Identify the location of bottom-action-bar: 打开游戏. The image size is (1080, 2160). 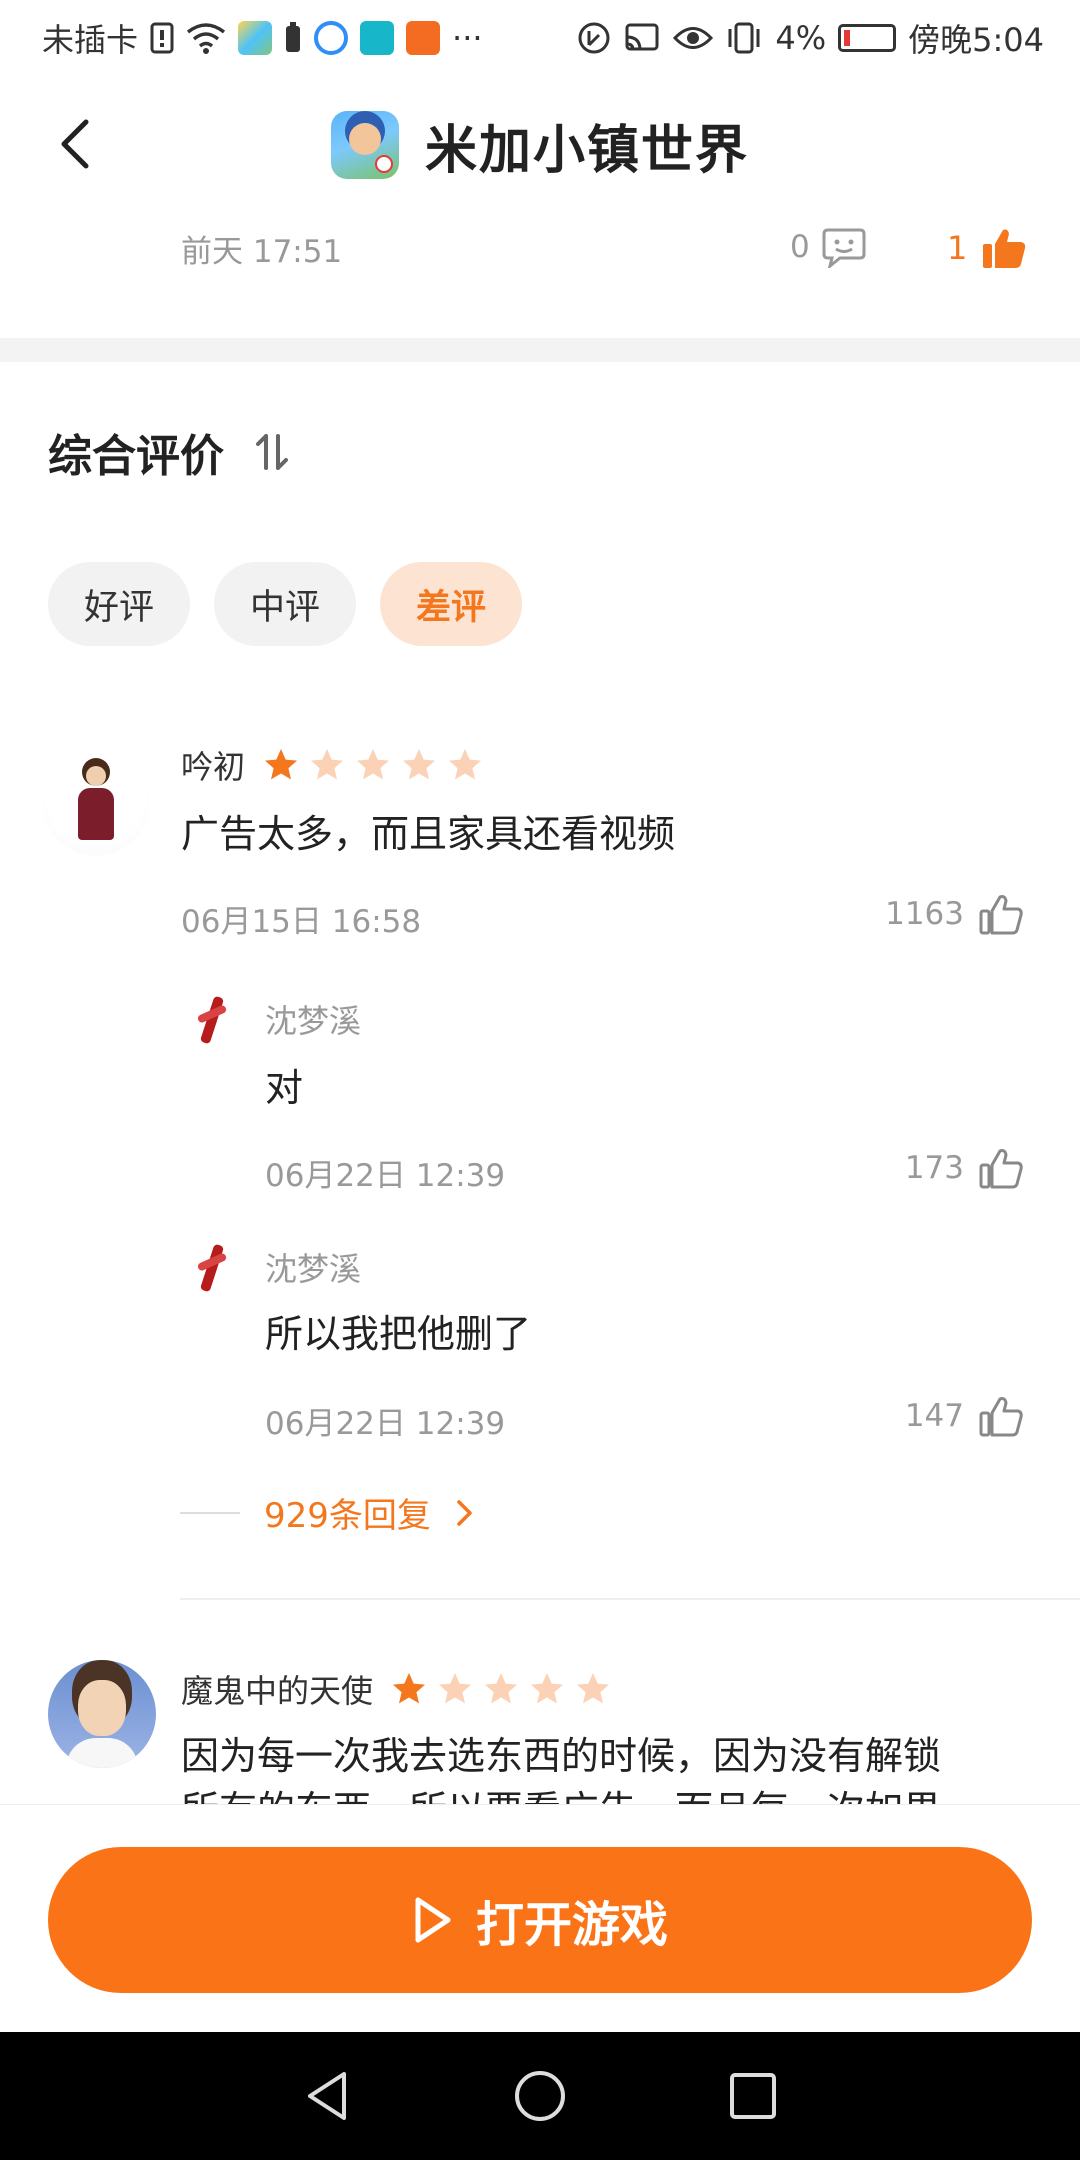
(540, 1918).